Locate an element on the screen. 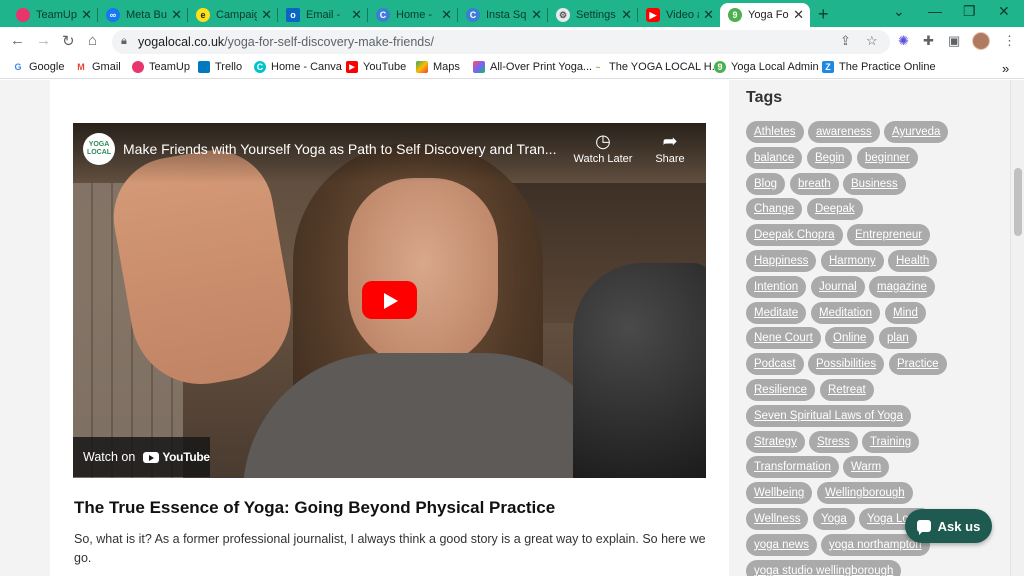 Image resolution: width=1024 pixels, height=576 pixels. tag-plan: plan is located at coordinates (898, 338).